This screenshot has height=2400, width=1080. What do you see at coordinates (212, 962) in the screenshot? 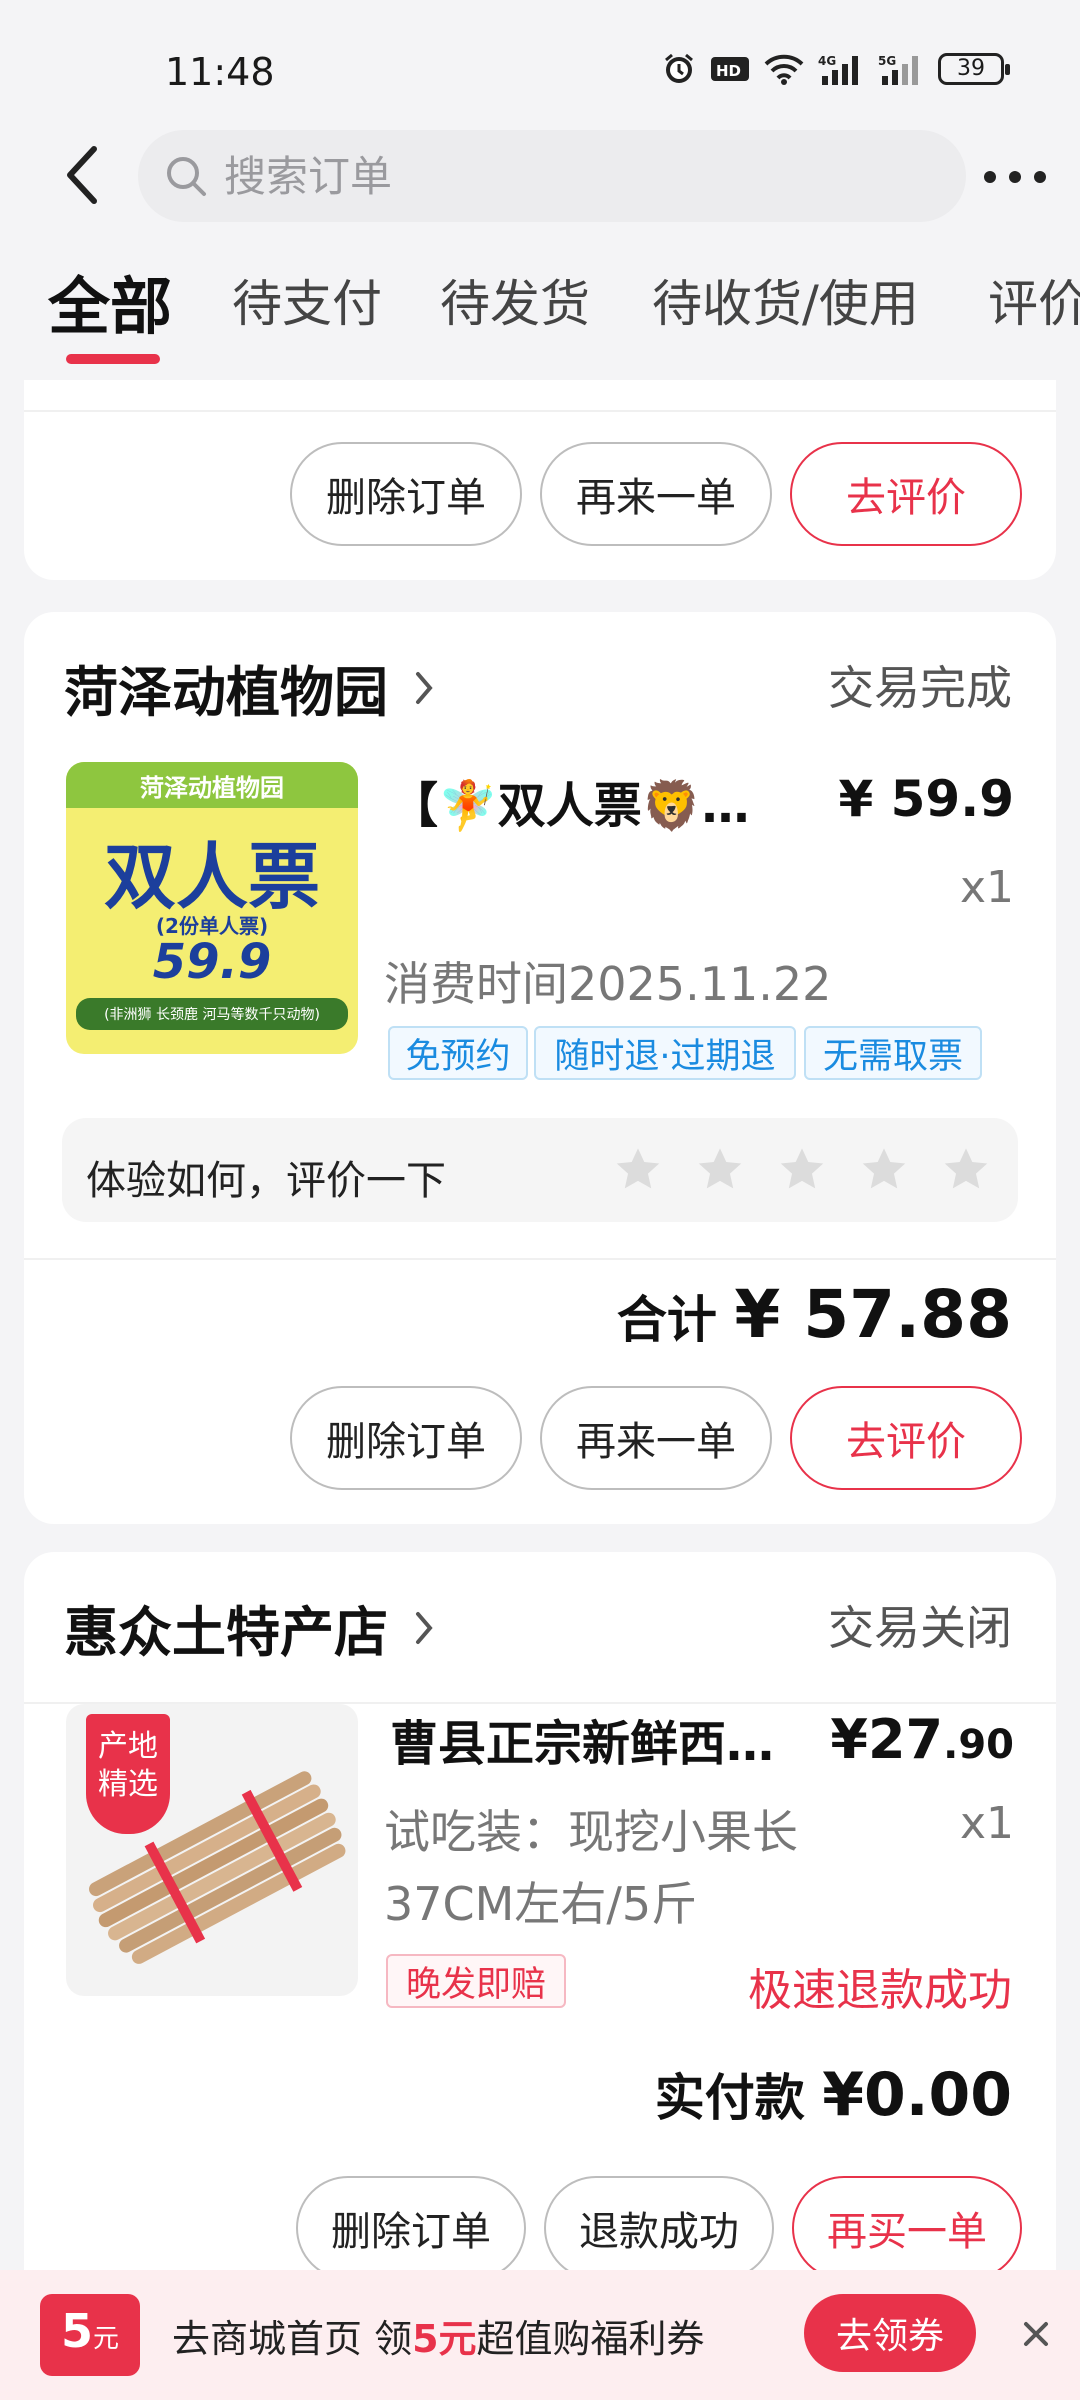
I see `thumb-price: 59.9` at bounding box center [212, 962].